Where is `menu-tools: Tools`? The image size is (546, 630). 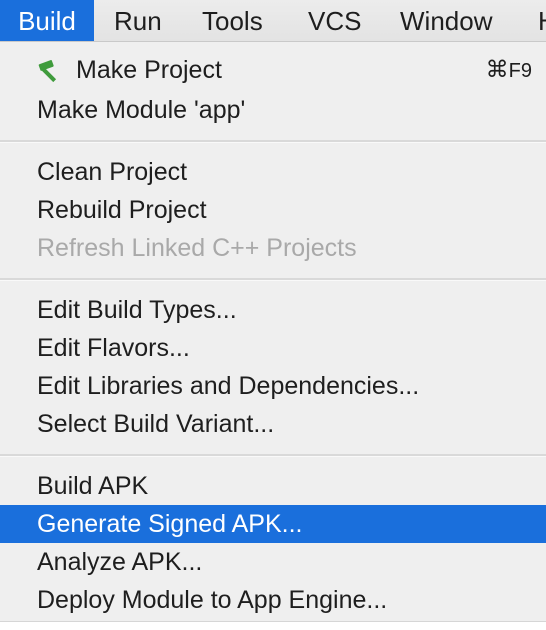 menu-tools: Tools is located at coordinates (232, 20).